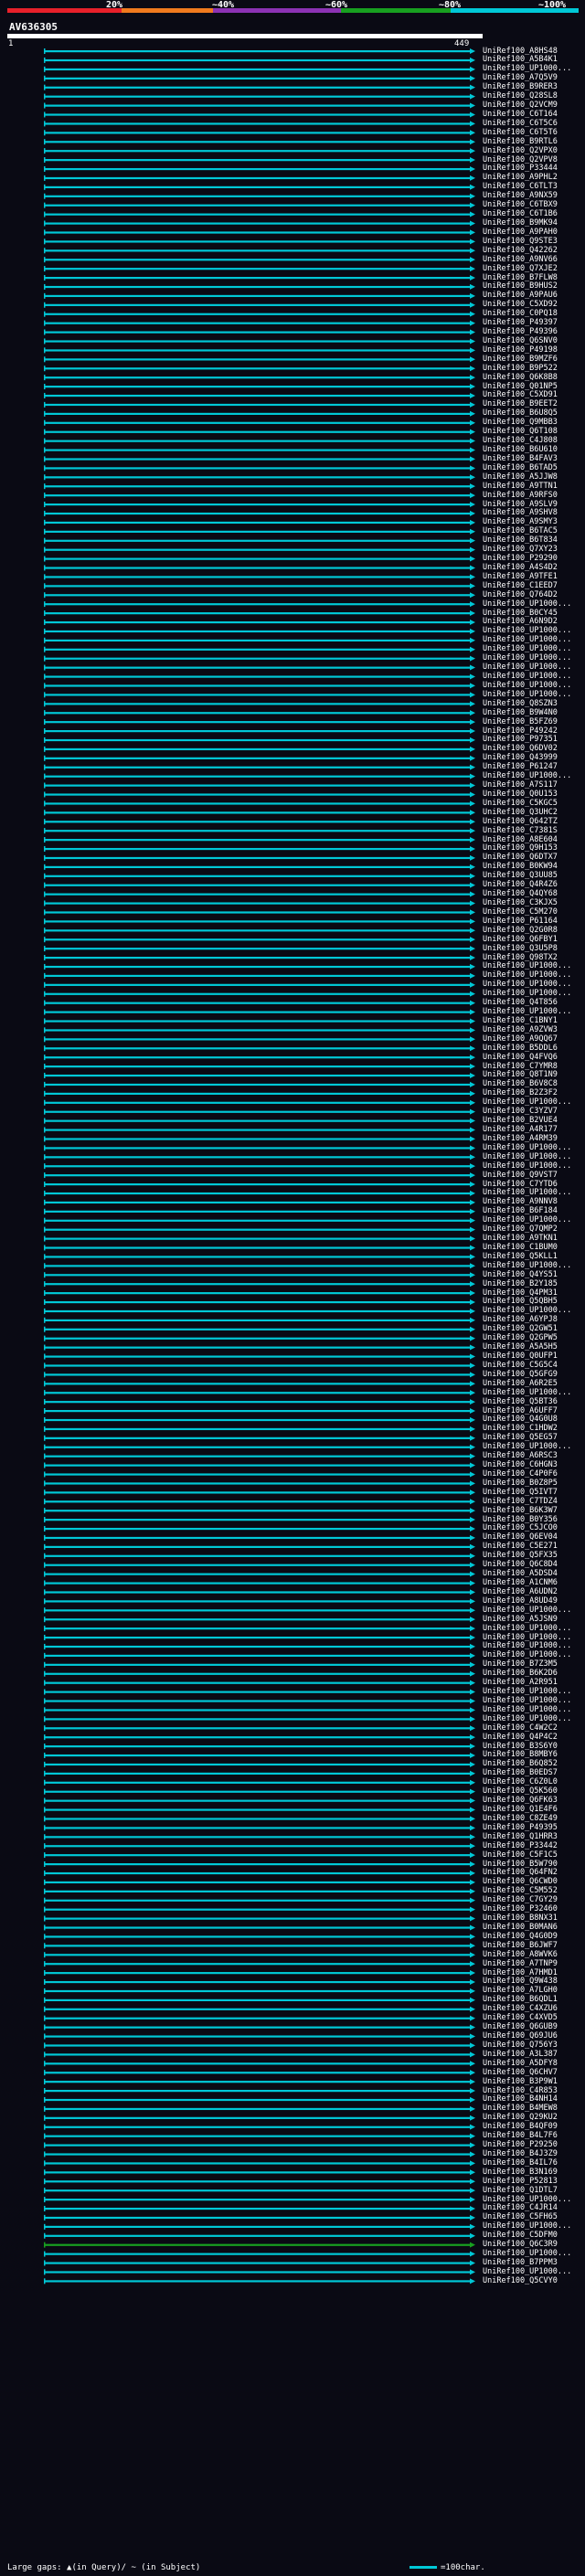 The width and height of the screenshot is (585, 2576). I want to click on hit-label: UniRef100_Q6FK63, so click(520, 1801).